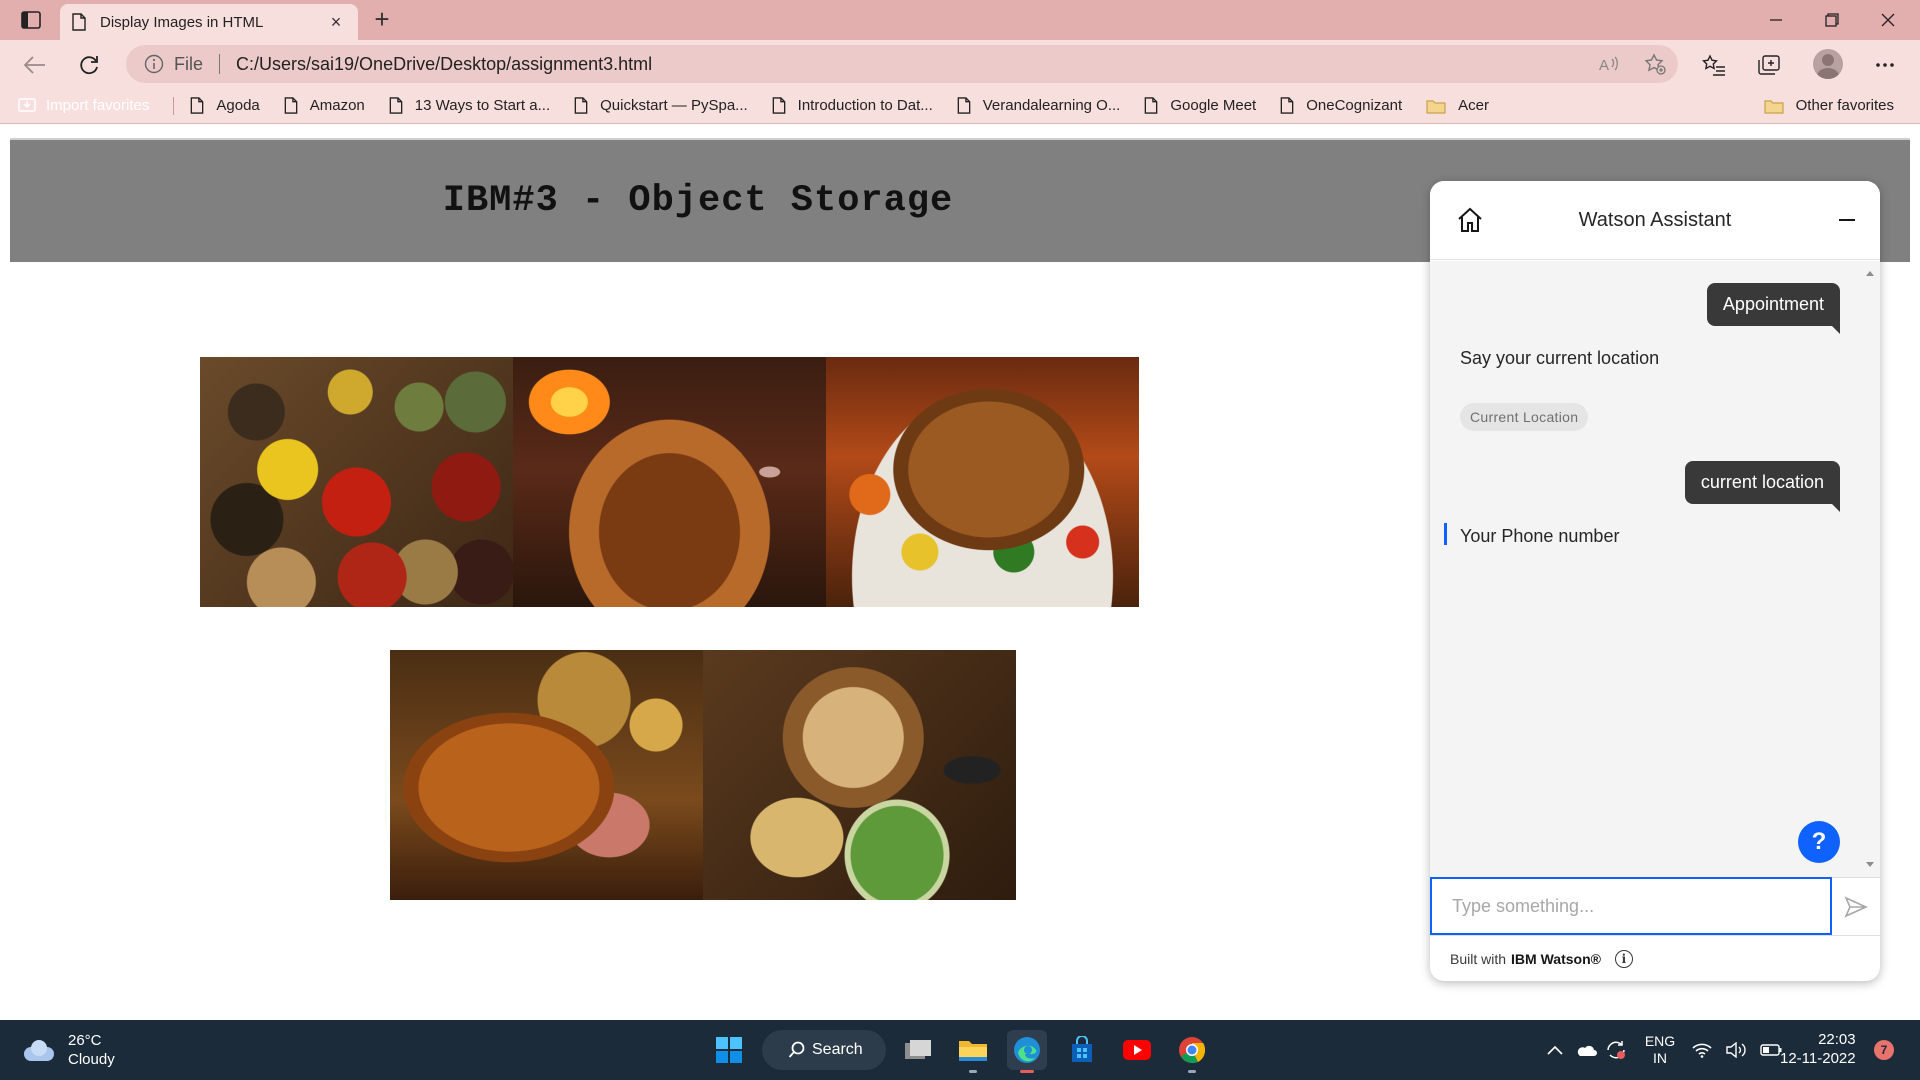 This screenshot has height=1080, width=1920. I want to click on scroll-up-arrow, so click(1870, 273).